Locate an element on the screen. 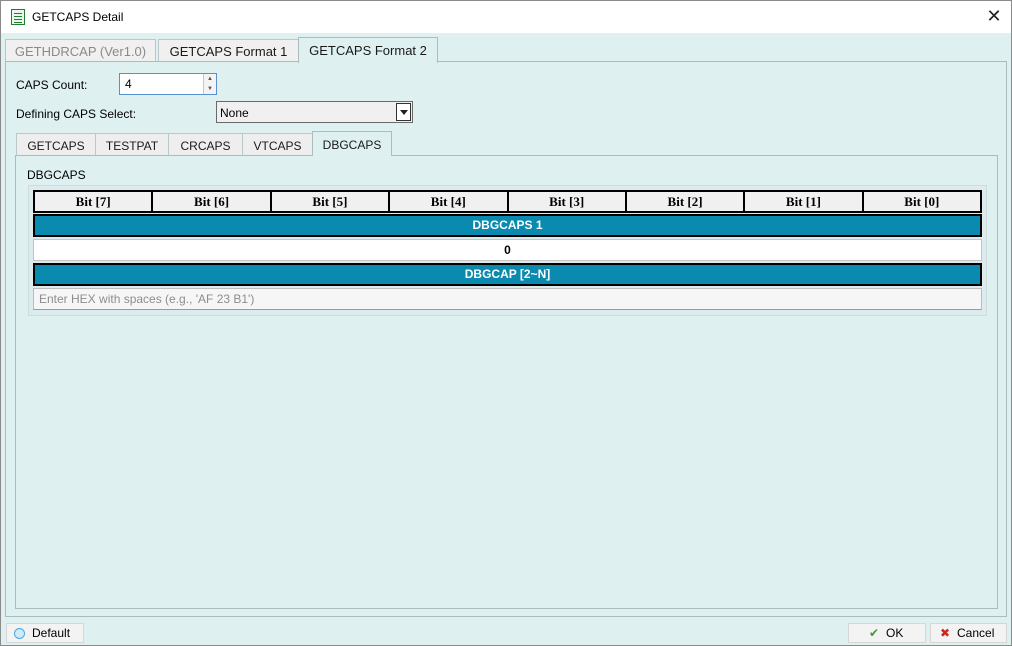  close-icon: ✕ is located at coordinates (994, 16).